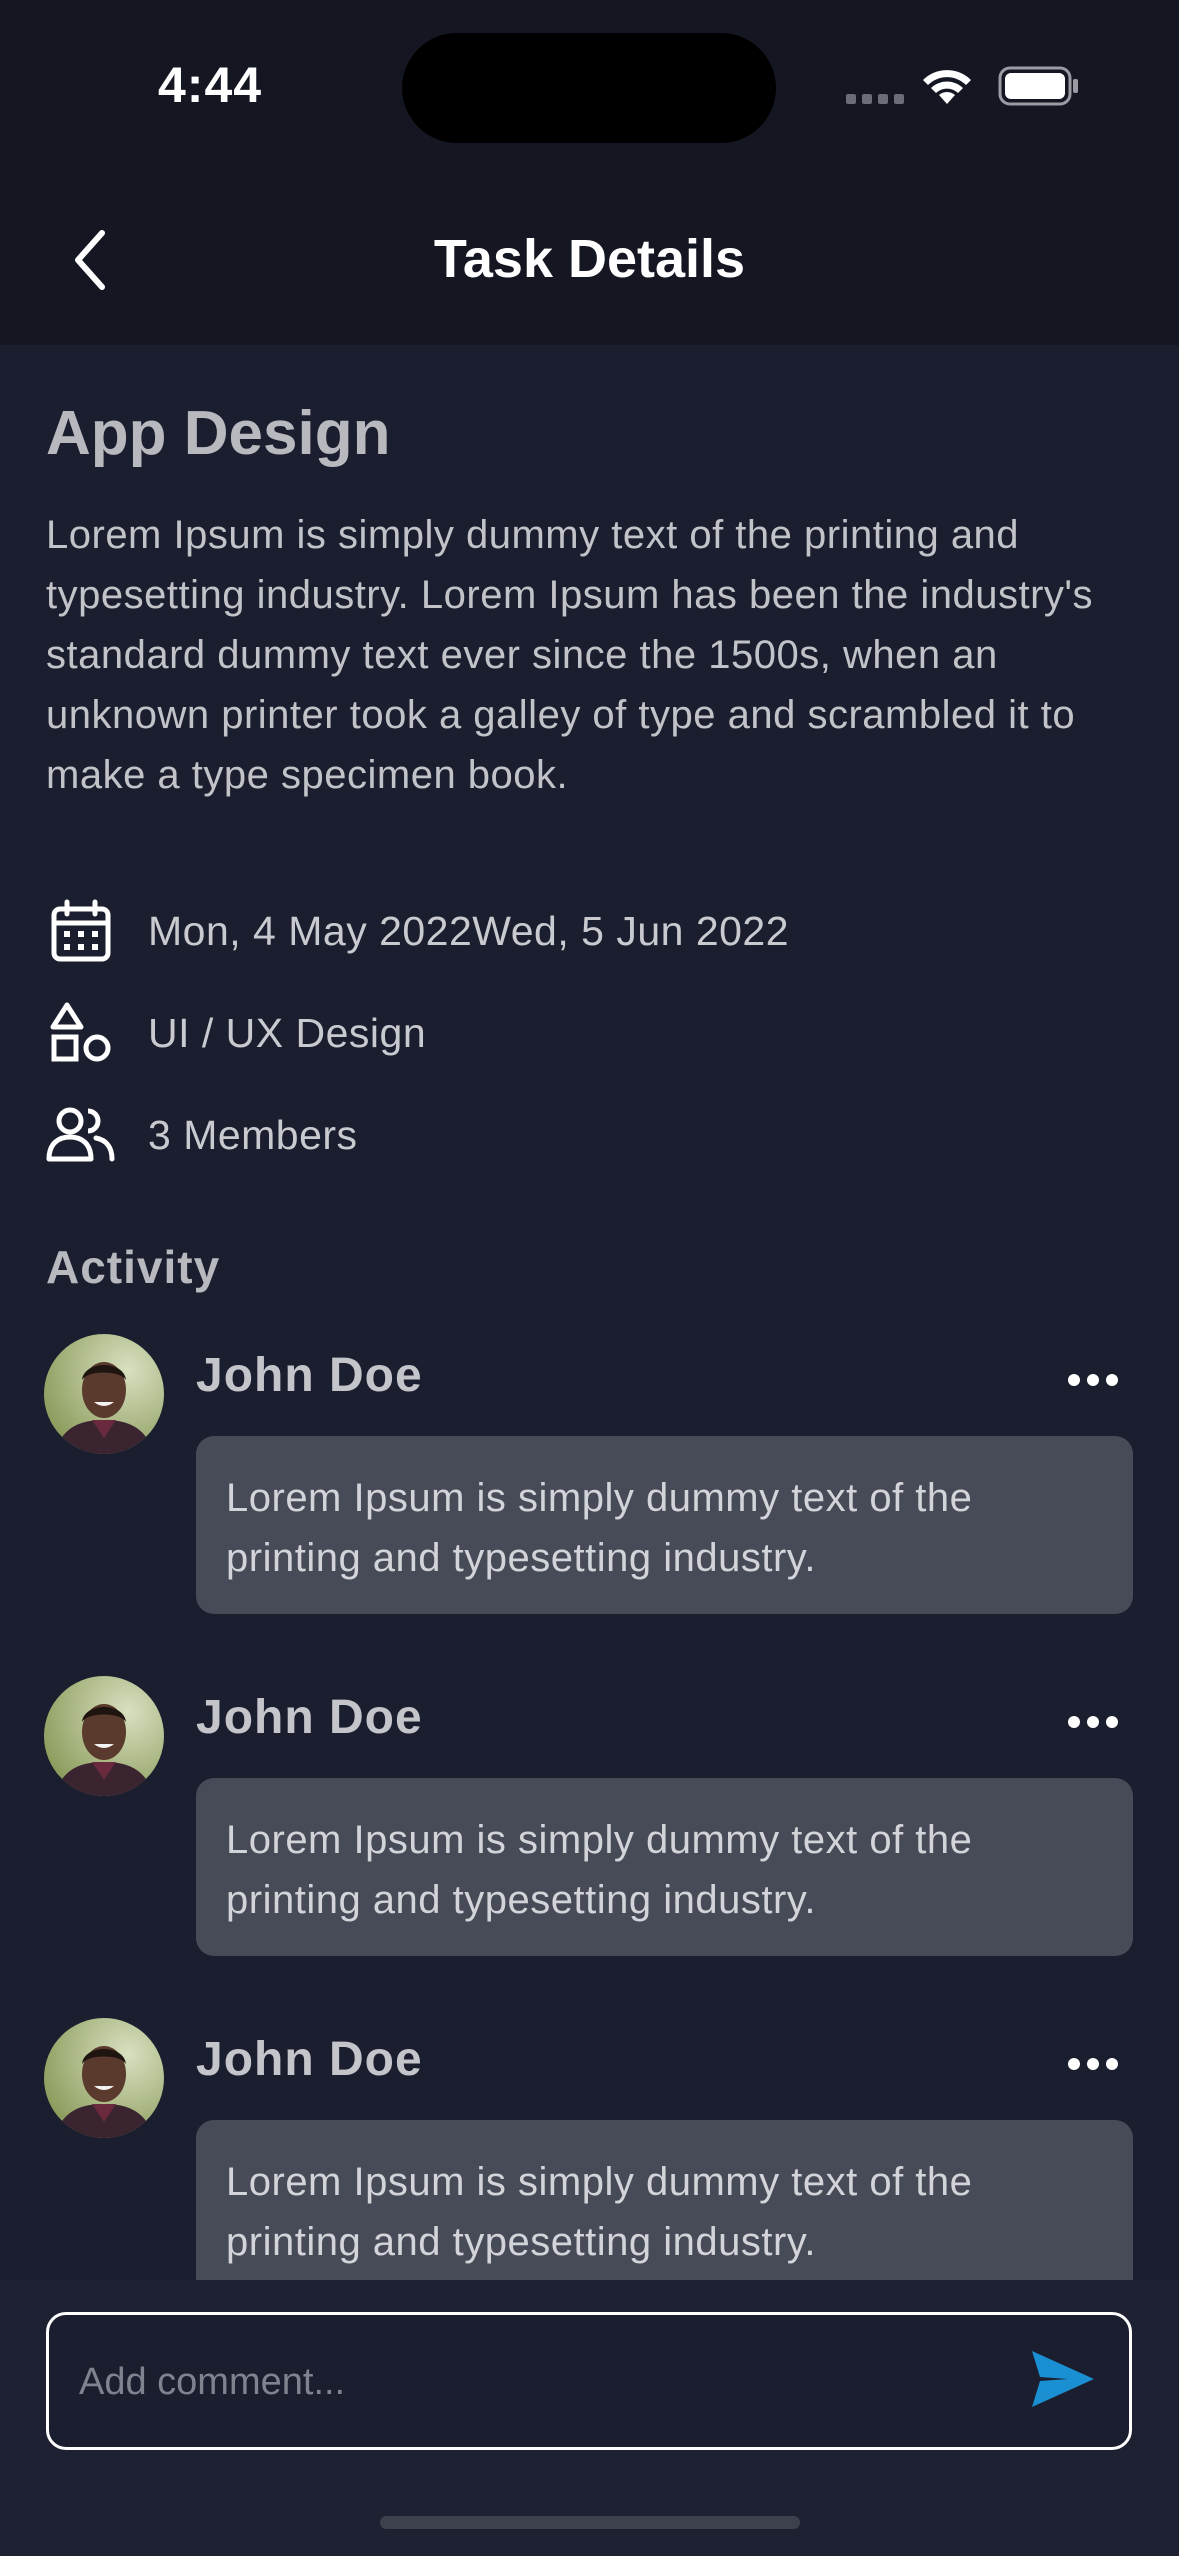 This screenshot has width=1179, height=2556. I want to click on task-members: 3 Members, so click(253, 1134).